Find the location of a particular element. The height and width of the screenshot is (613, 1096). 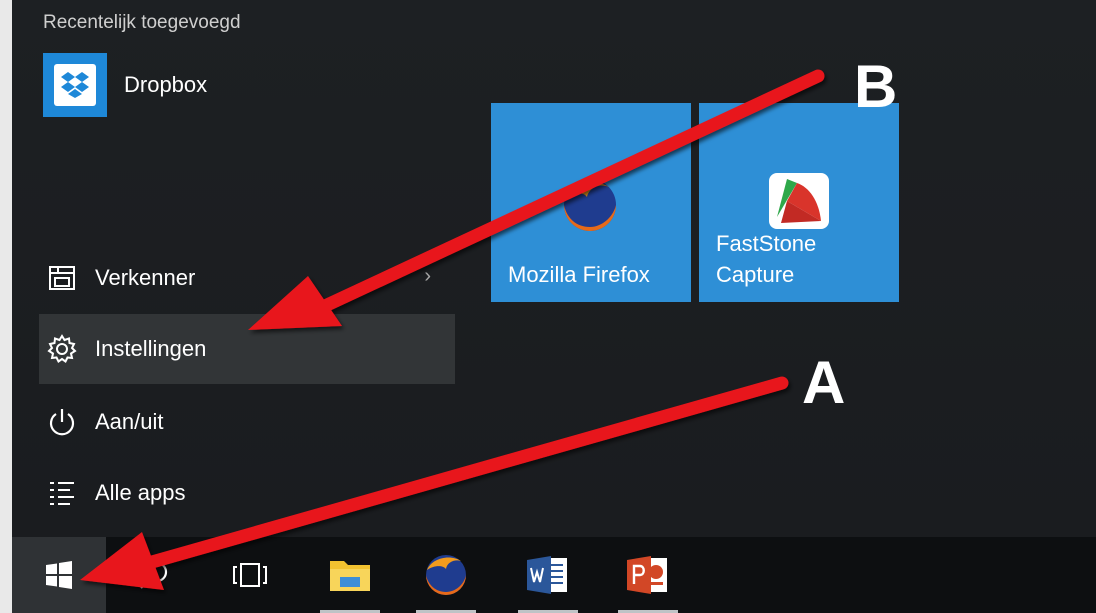

tile-label: FastStone Capture is located at coordinates (766, 259).